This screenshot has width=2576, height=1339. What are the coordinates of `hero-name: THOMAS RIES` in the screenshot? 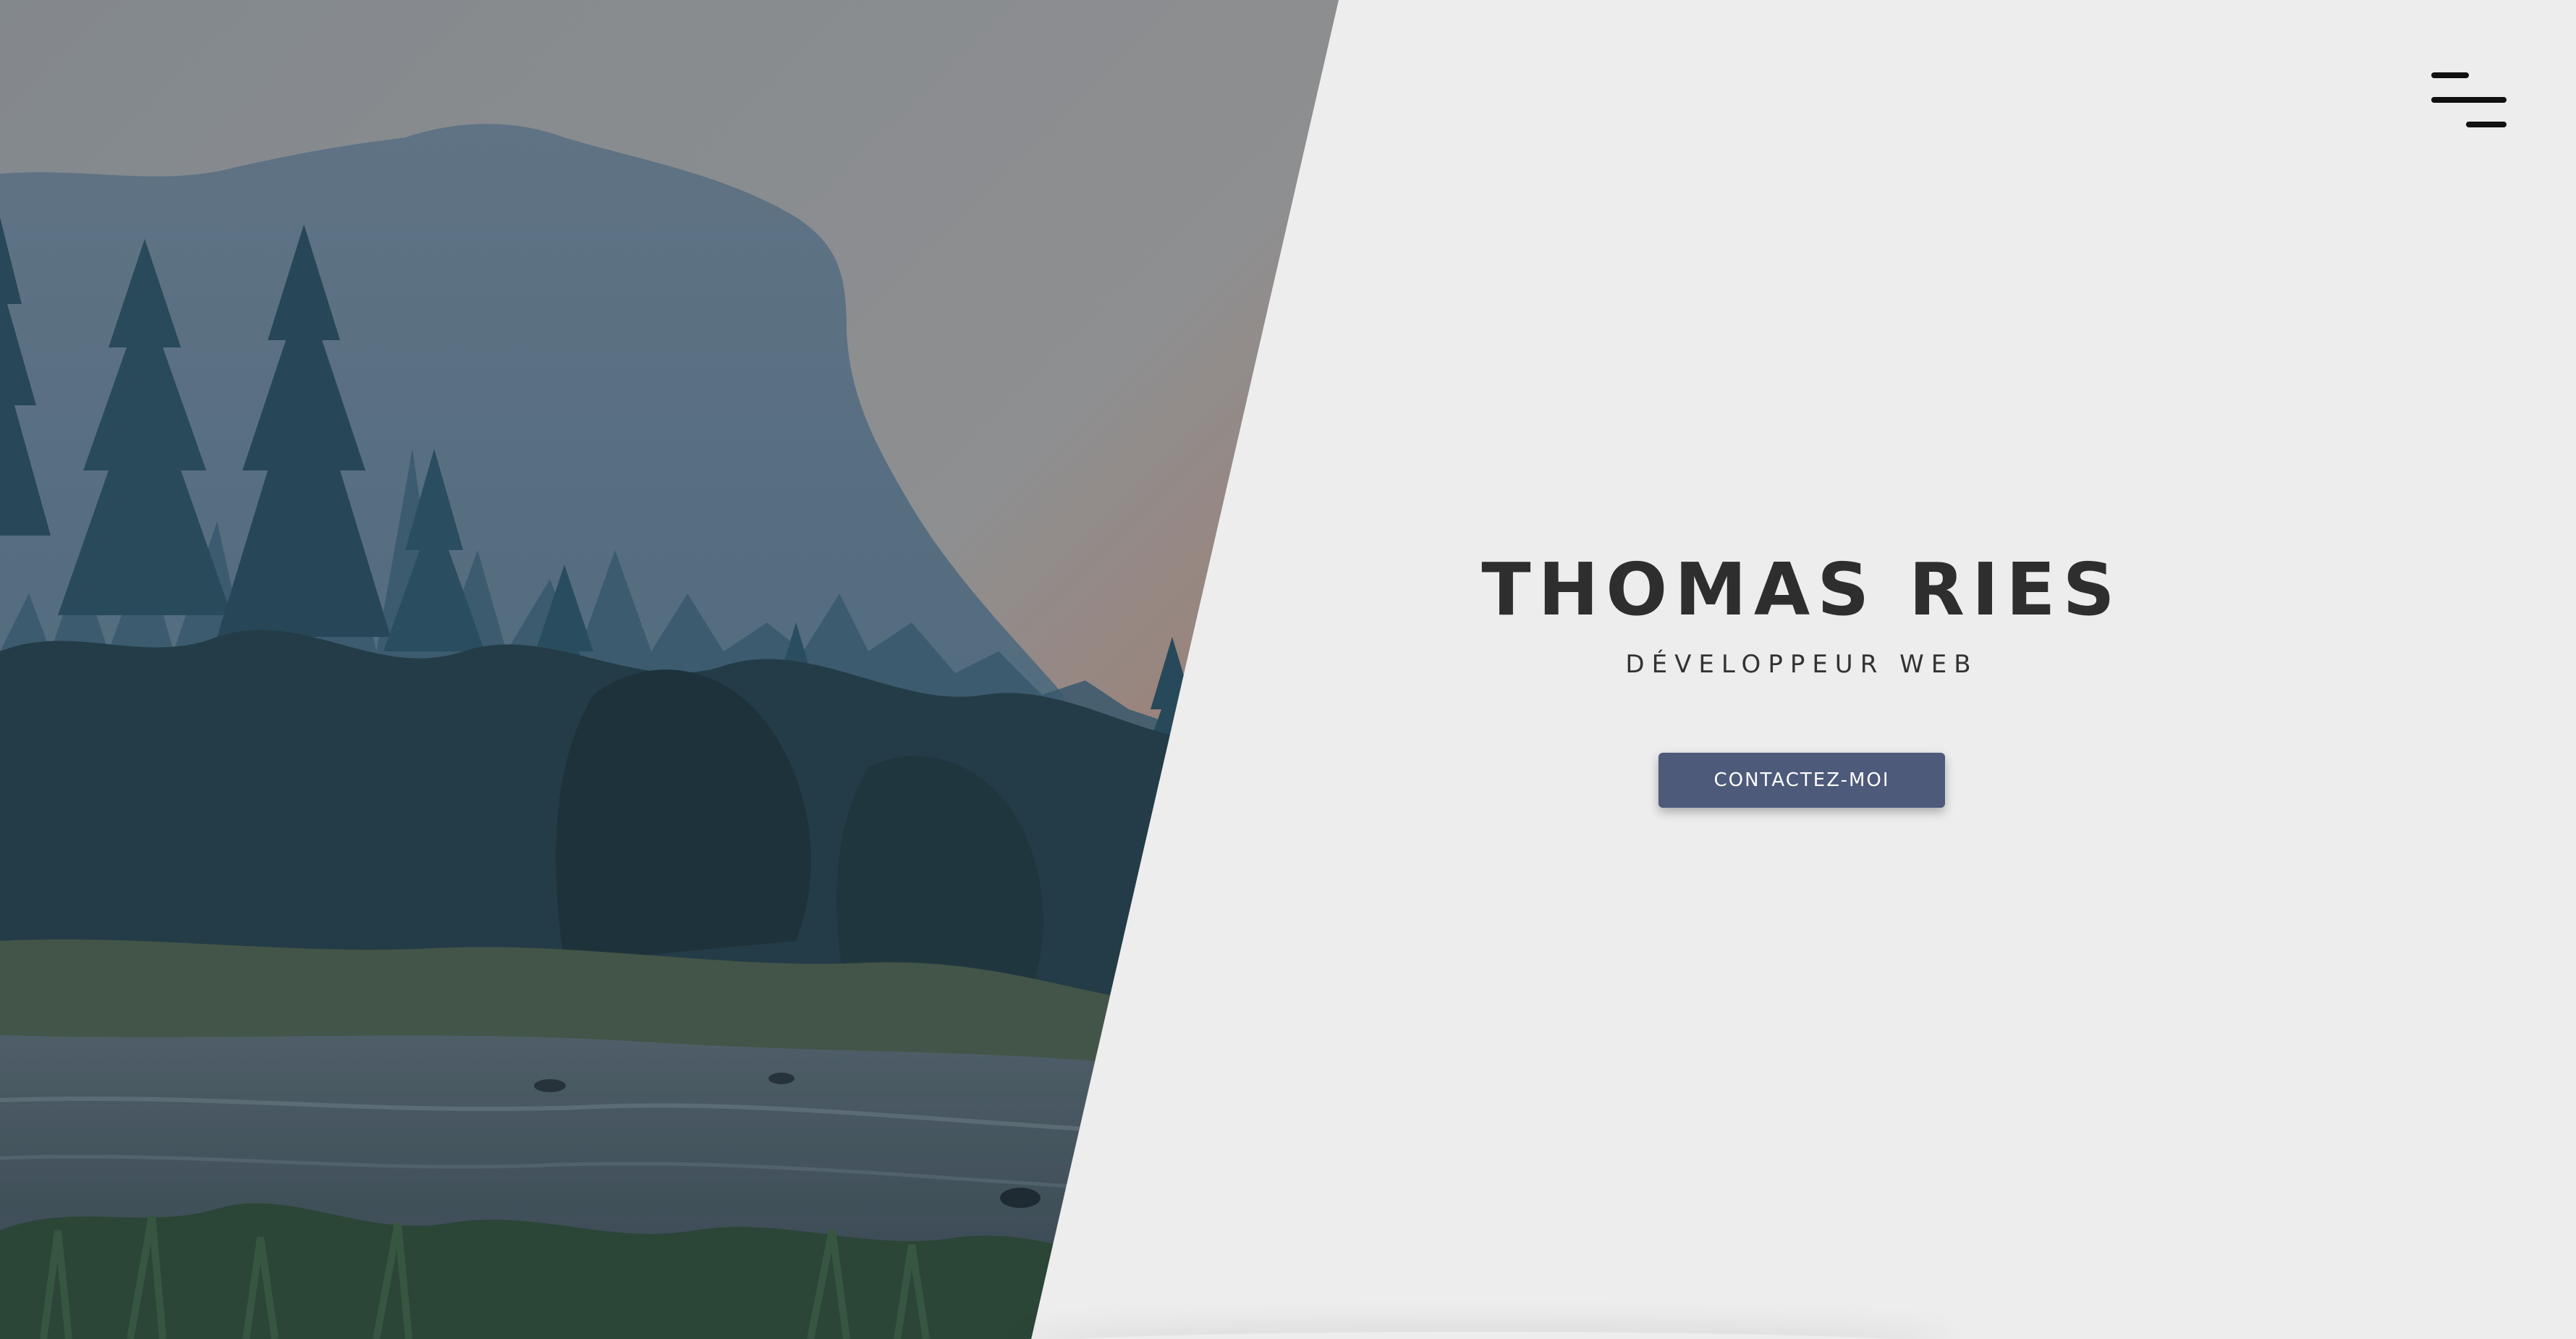 It's located at (1801, 589).